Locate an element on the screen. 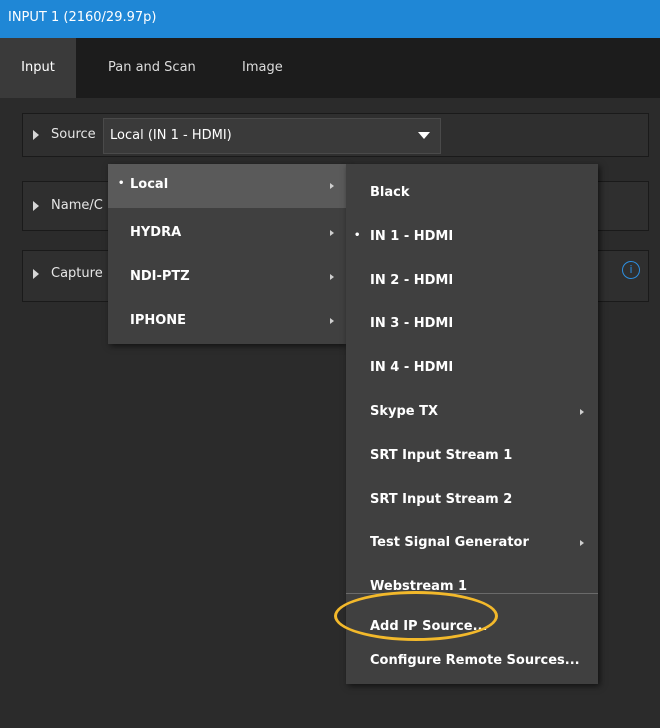 The height and width of the screenshot is (728, 660). source-dropdown-menu: • Local HYDRA NDI-PTZ IPHONE is located at coordinates (227, 254).